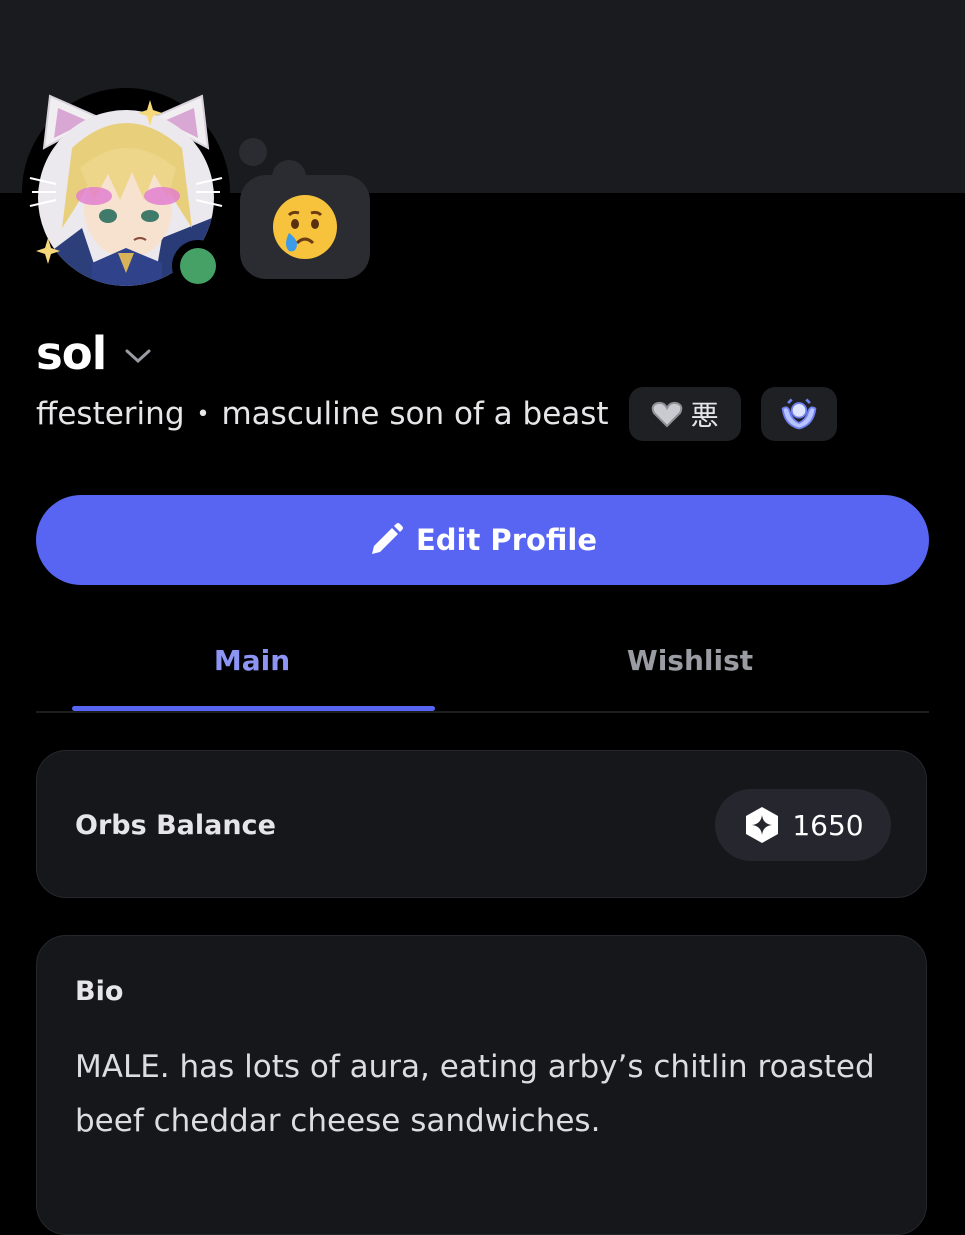 The image size is (965, 1235). I want to click on laurel-icon, so click(798, 414).